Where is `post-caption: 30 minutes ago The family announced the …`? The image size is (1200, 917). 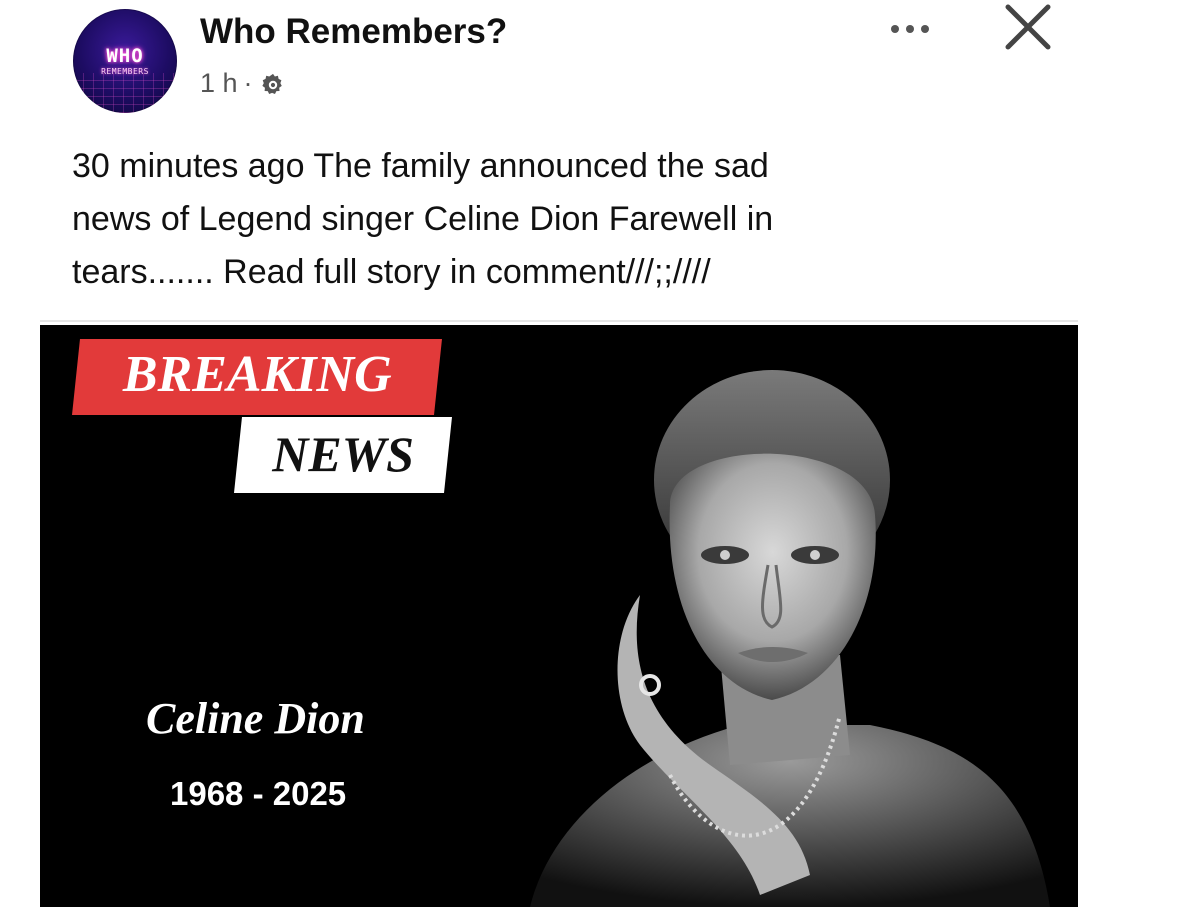
post-caption: 30 minutes ago The family announced the … is located at coordinates (423, 219).